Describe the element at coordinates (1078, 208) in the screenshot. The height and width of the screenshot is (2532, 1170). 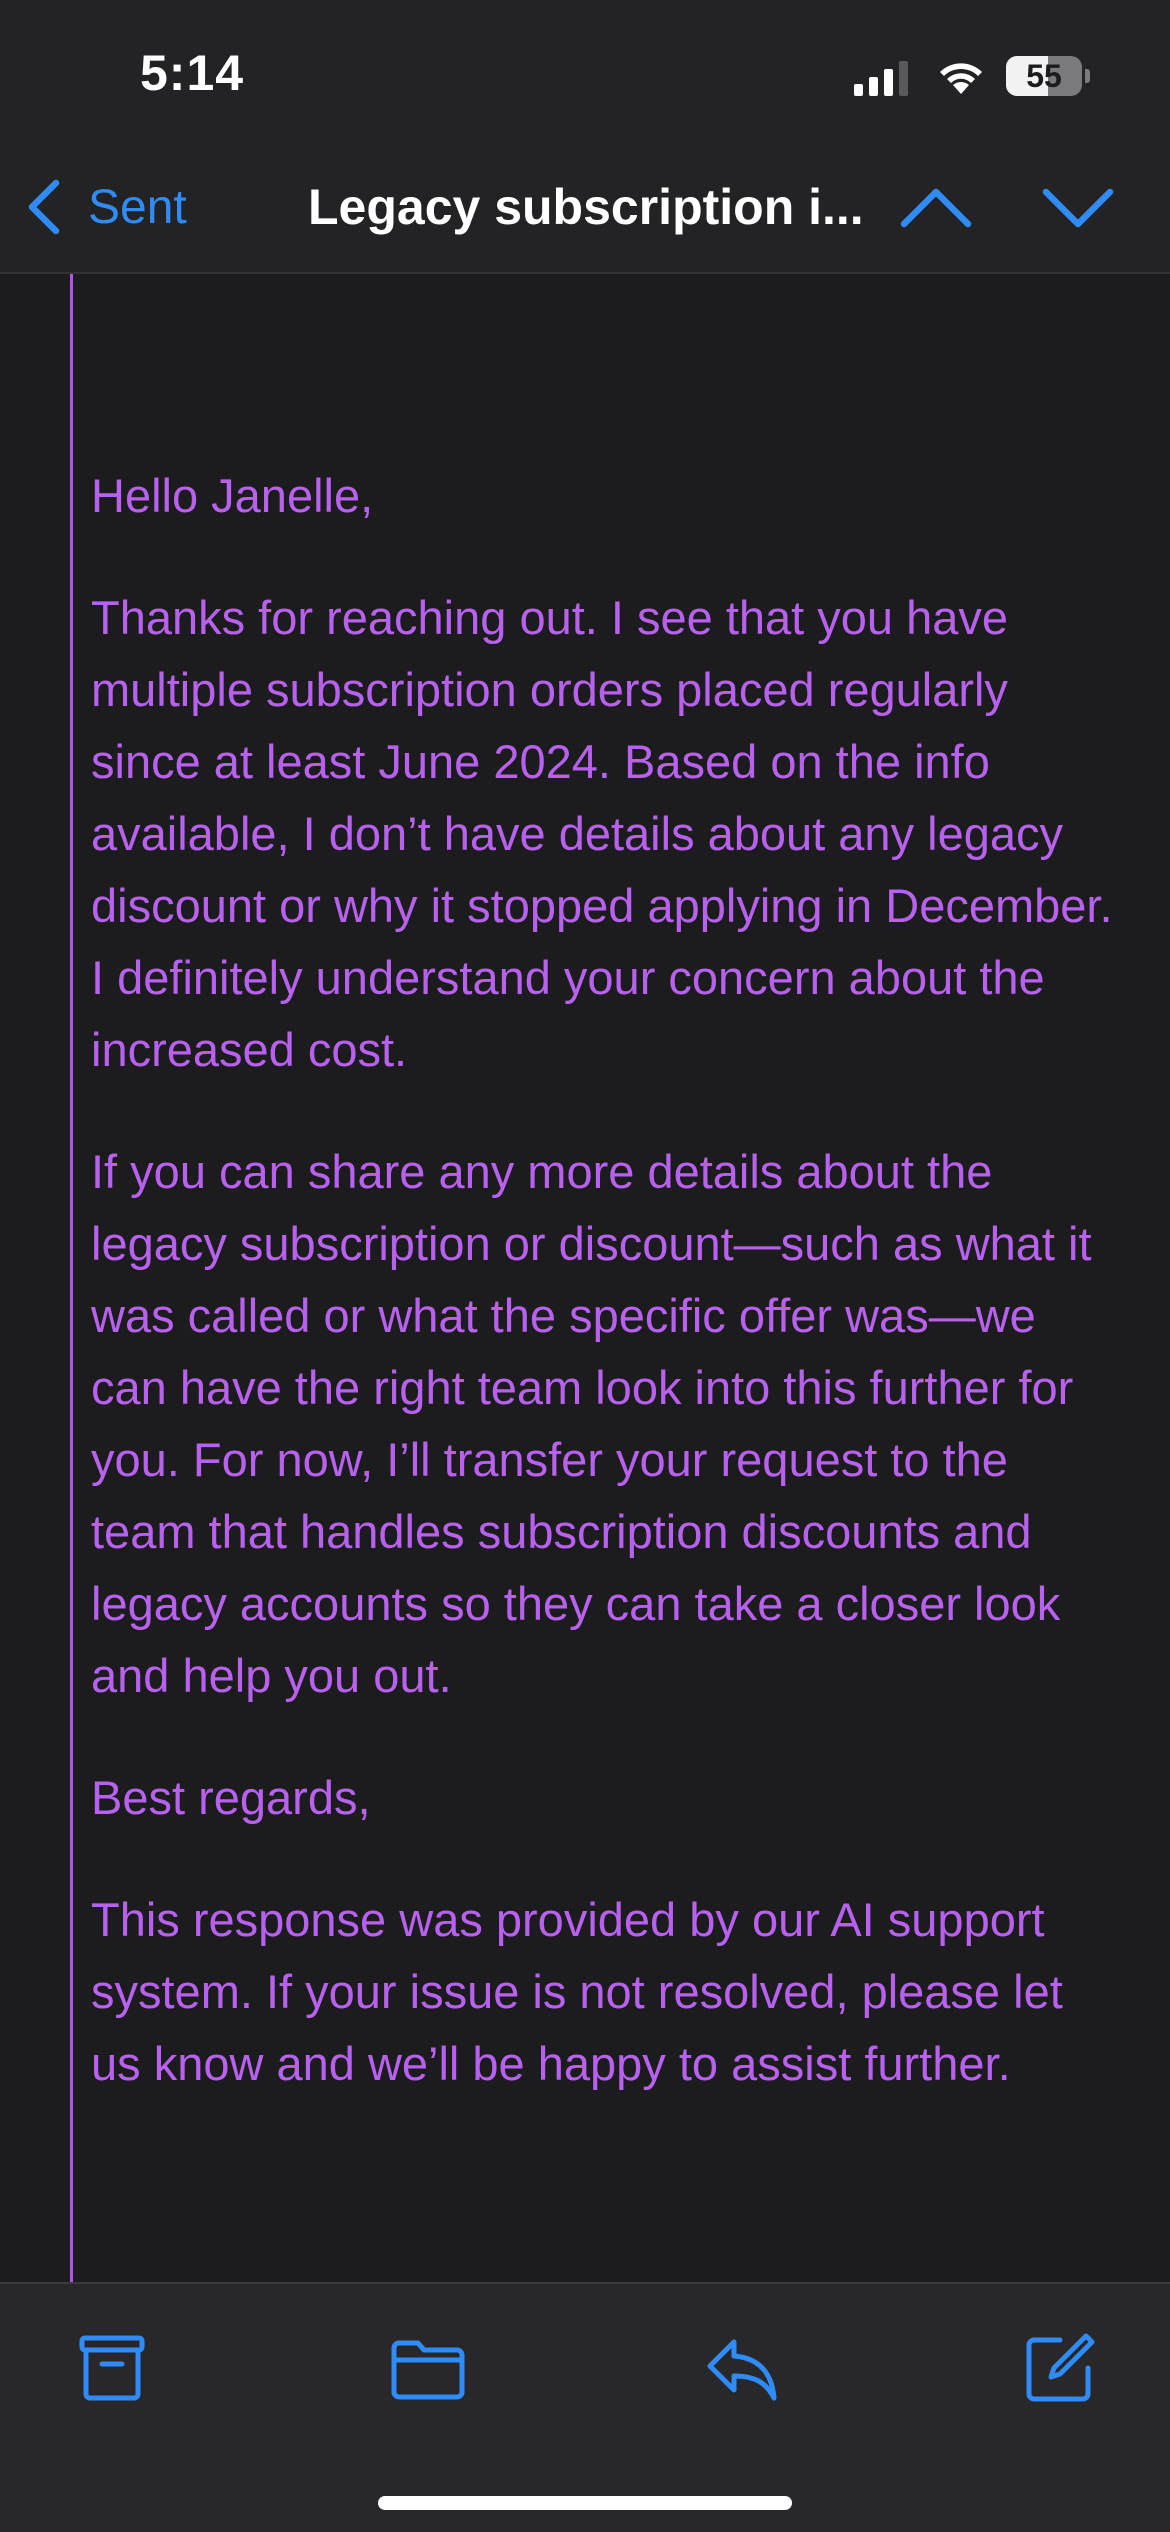
I see `next-message-button` at that location.